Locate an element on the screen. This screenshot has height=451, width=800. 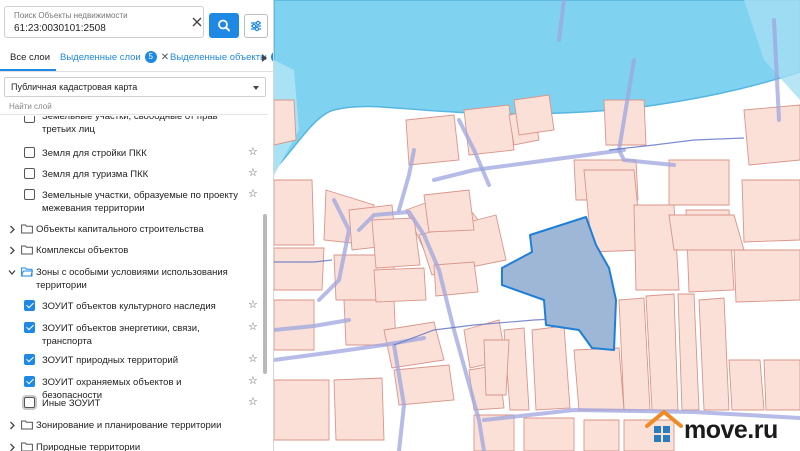
layer-tree-scrollbar is located at coordinates (265, 294).